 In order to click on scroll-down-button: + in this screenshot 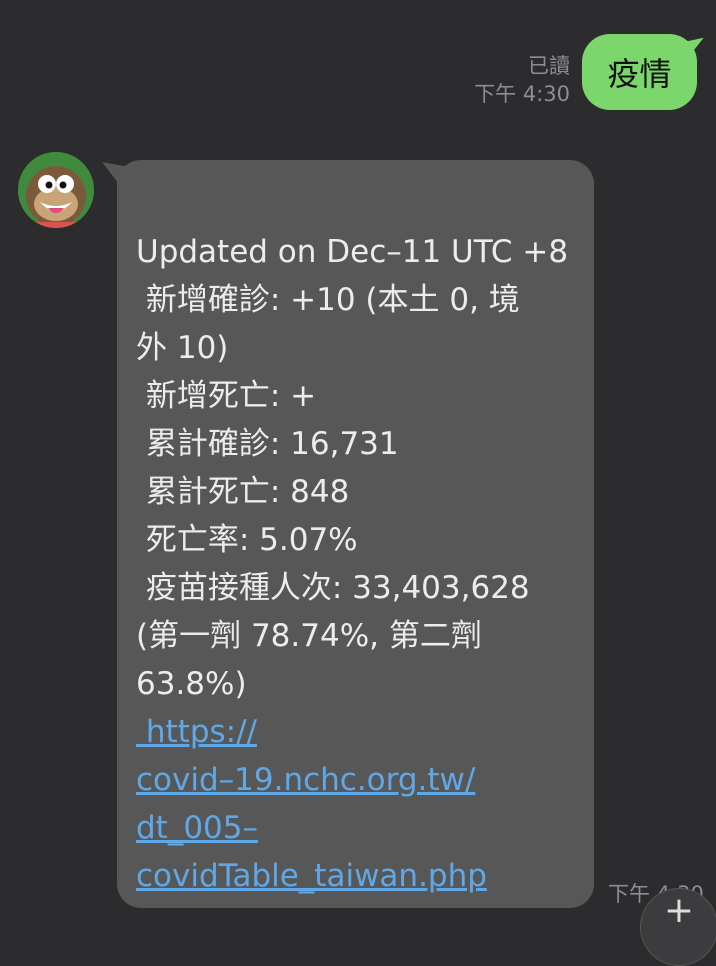, I will do `click(678, 927)`.